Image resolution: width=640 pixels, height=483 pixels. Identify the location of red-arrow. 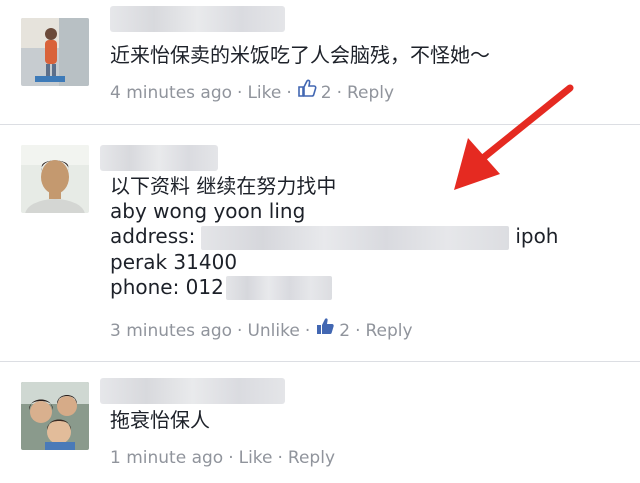
(514, 137).